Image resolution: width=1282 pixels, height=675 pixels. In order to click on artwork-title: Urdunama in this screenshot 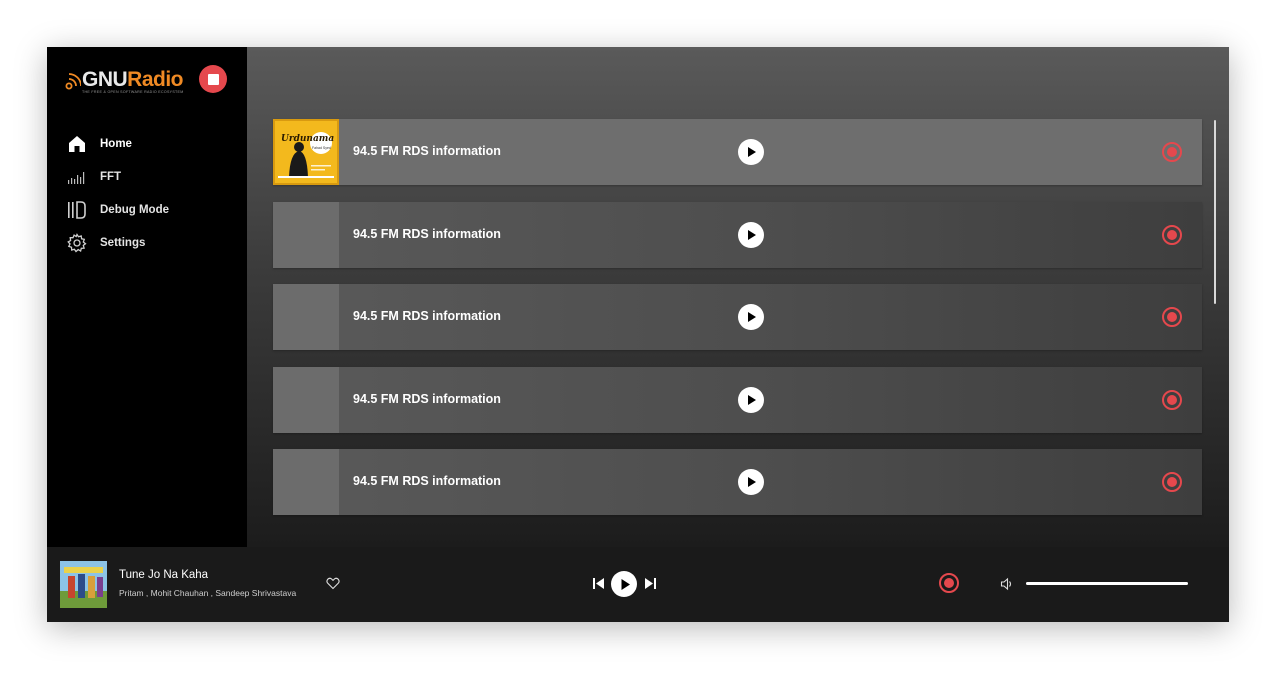, I will do `click(308, 139)`.